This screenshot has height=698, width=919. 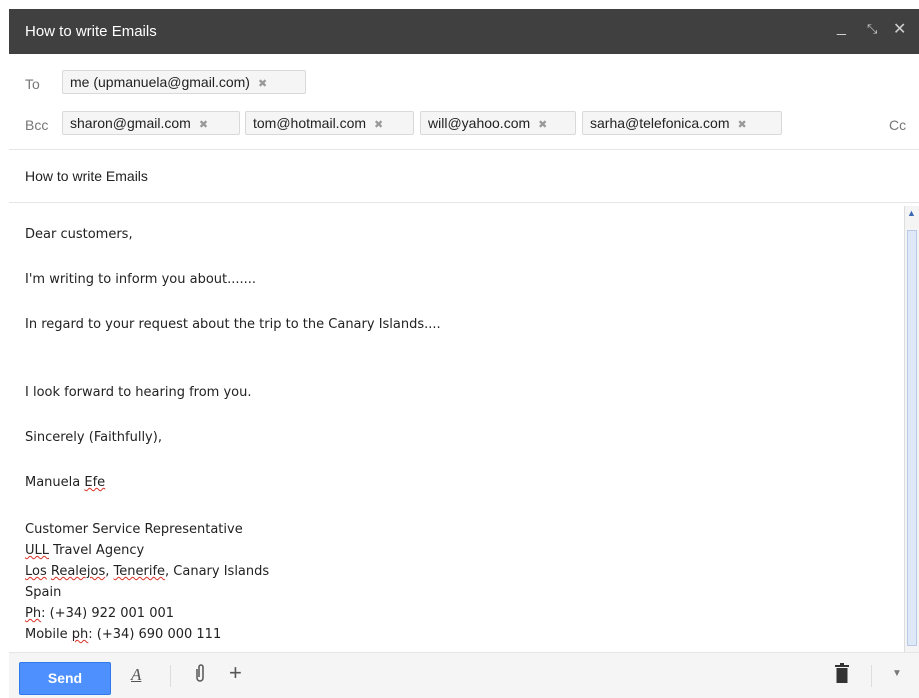 I want to click on signature-first-name: Manuela, so click(x=53, y=482).